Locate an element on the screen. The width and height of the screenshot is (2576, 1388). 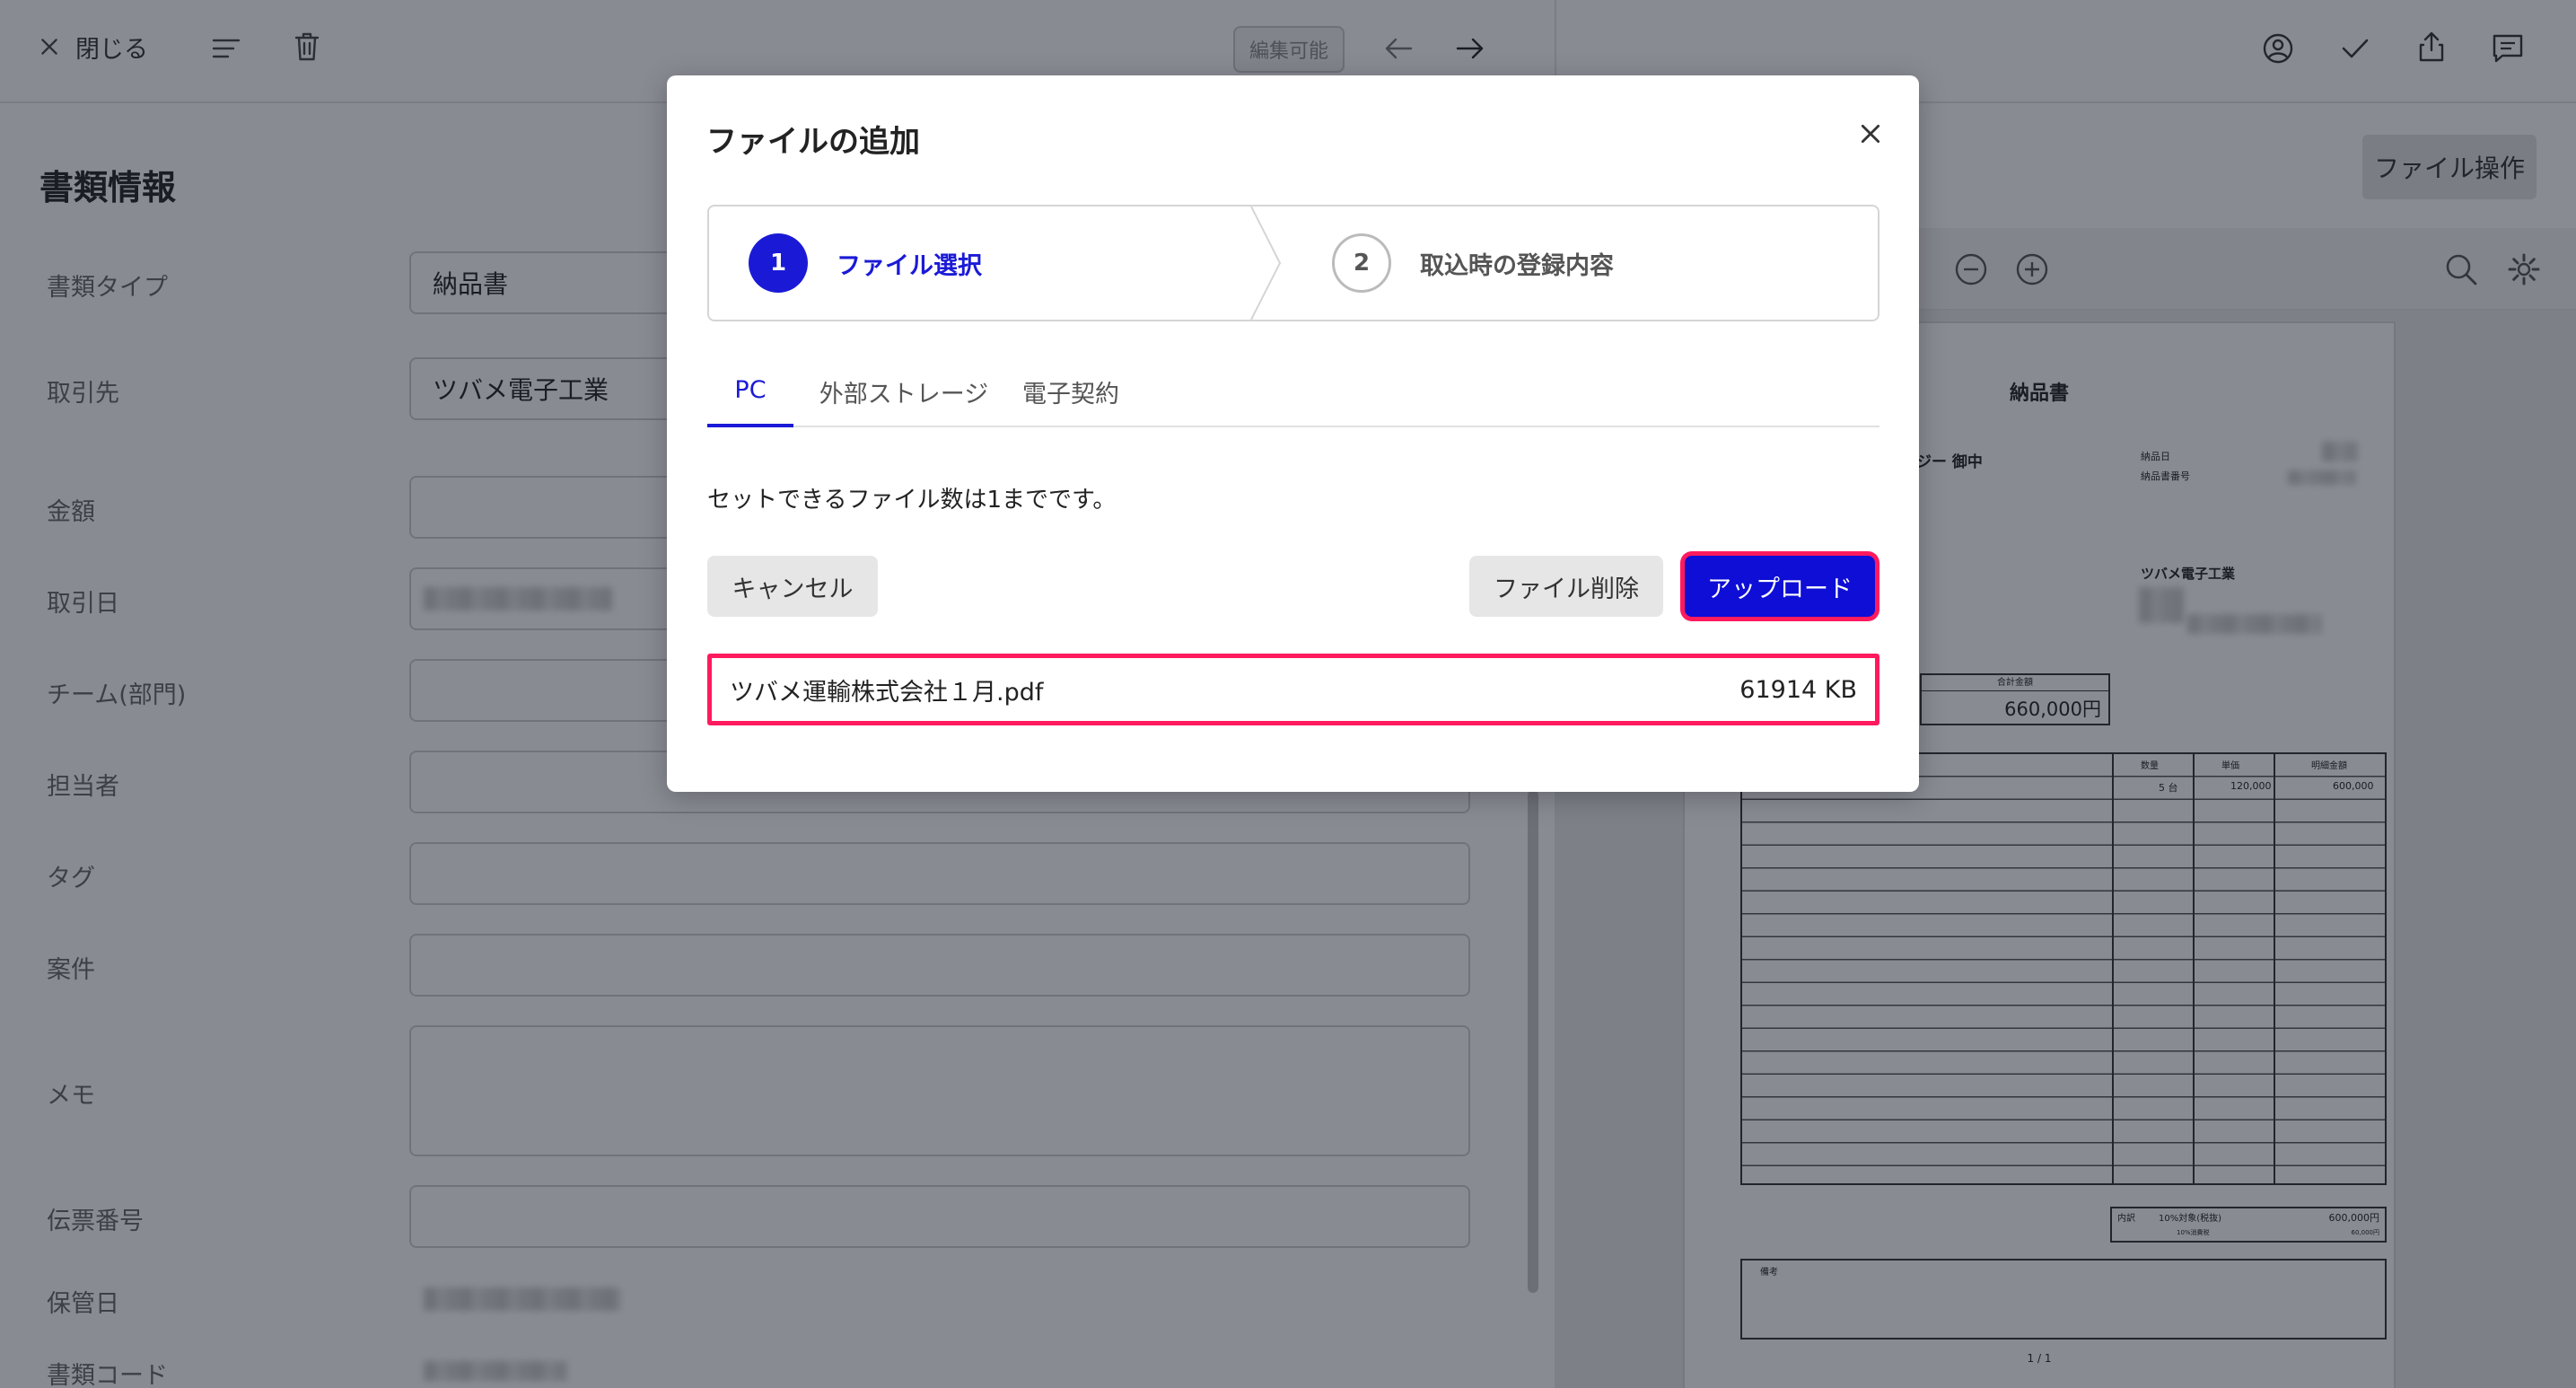
modal-close-button is located at coordinates (1870, 133).